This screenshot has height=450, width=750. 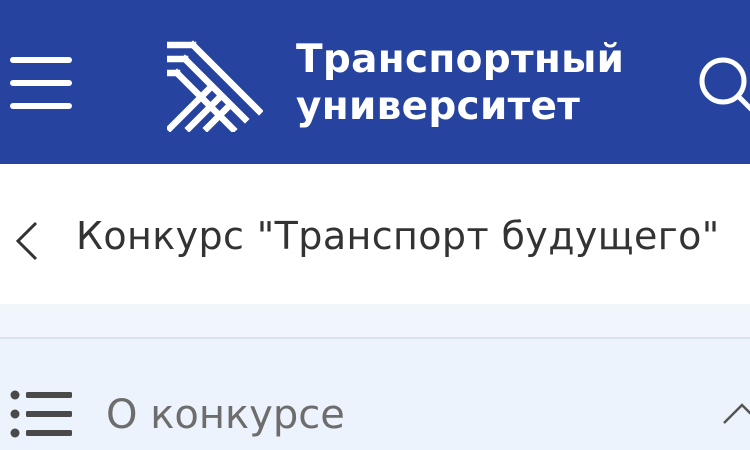 I want to click on brand-name: Транспортный университет, so click(x=460, y=83).